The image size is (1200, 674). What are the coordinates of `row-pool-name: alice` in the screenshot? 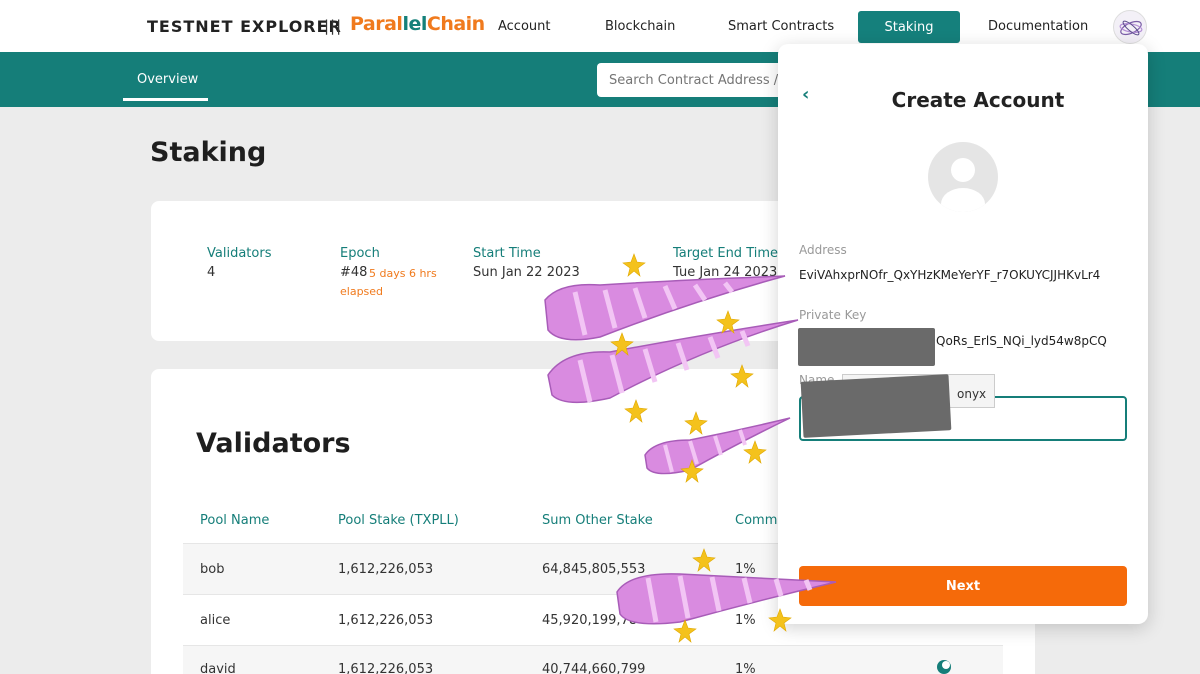 It's located at (215, 620).